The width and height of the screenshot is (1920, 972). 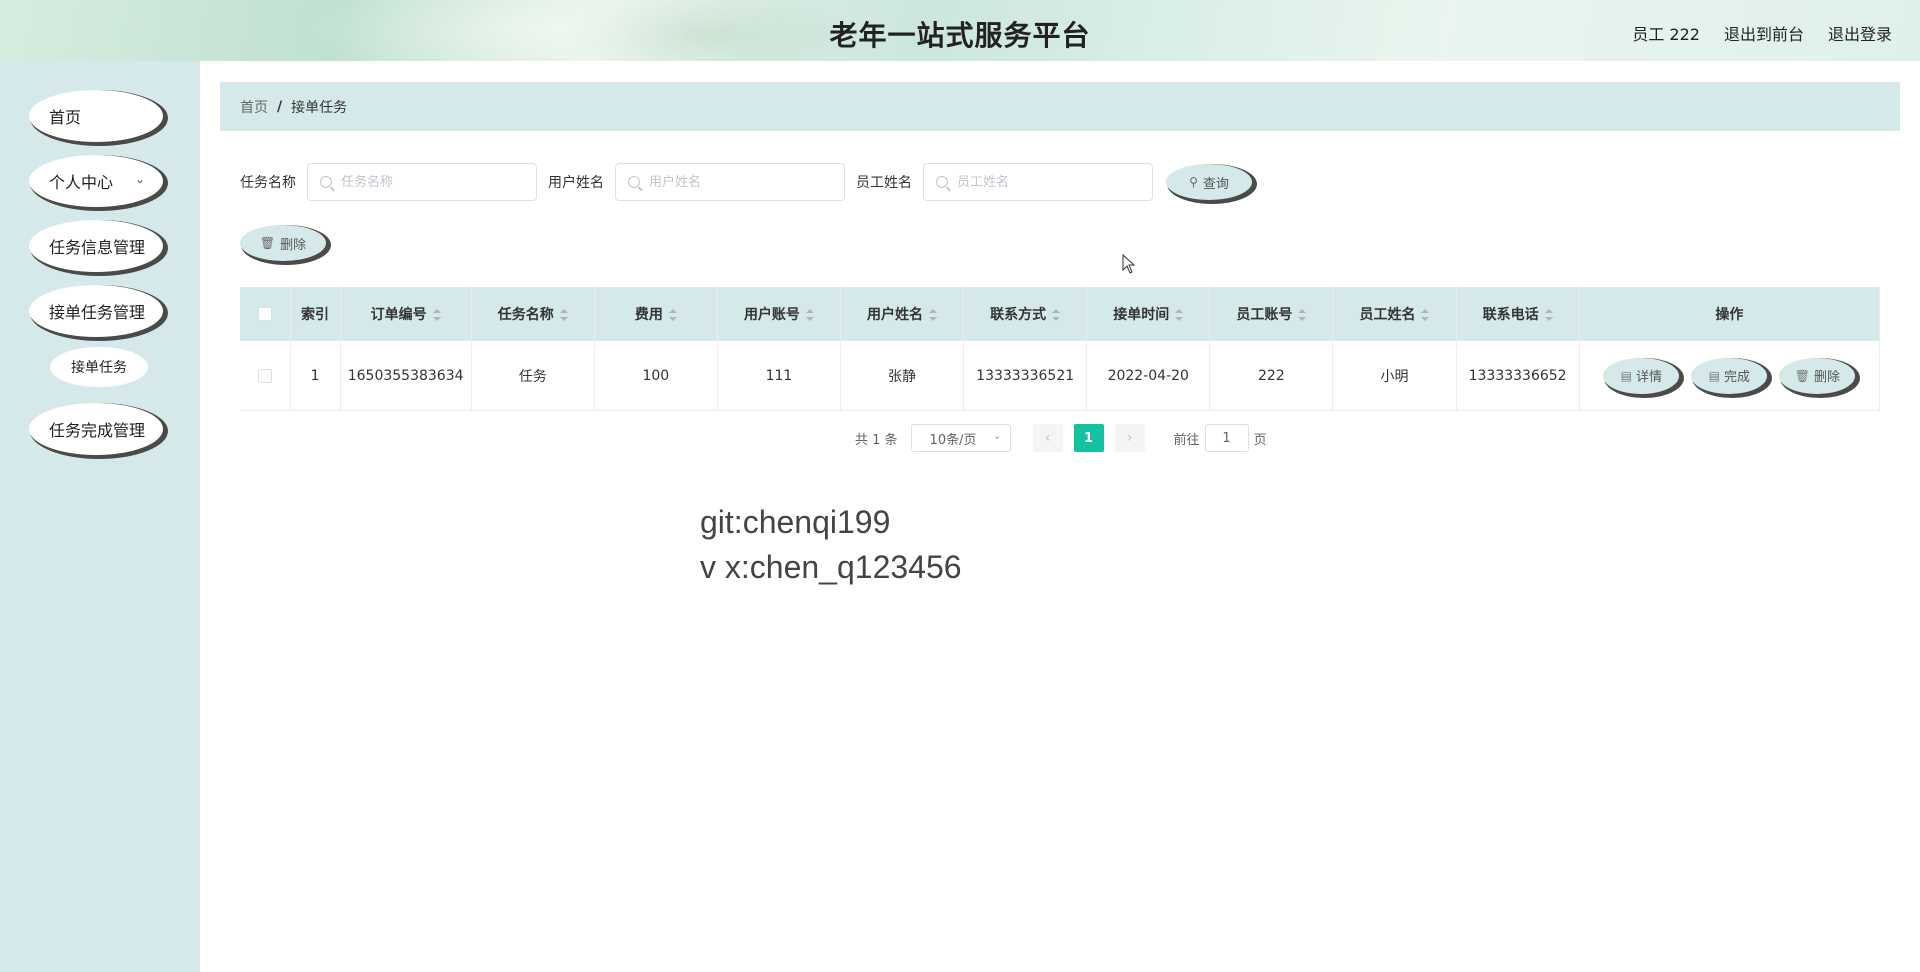 What do you see at coordinates (81, 182) in the screenshot?
I see `sidebar-item-label: 个人中心` at bounding box center [81, 182].